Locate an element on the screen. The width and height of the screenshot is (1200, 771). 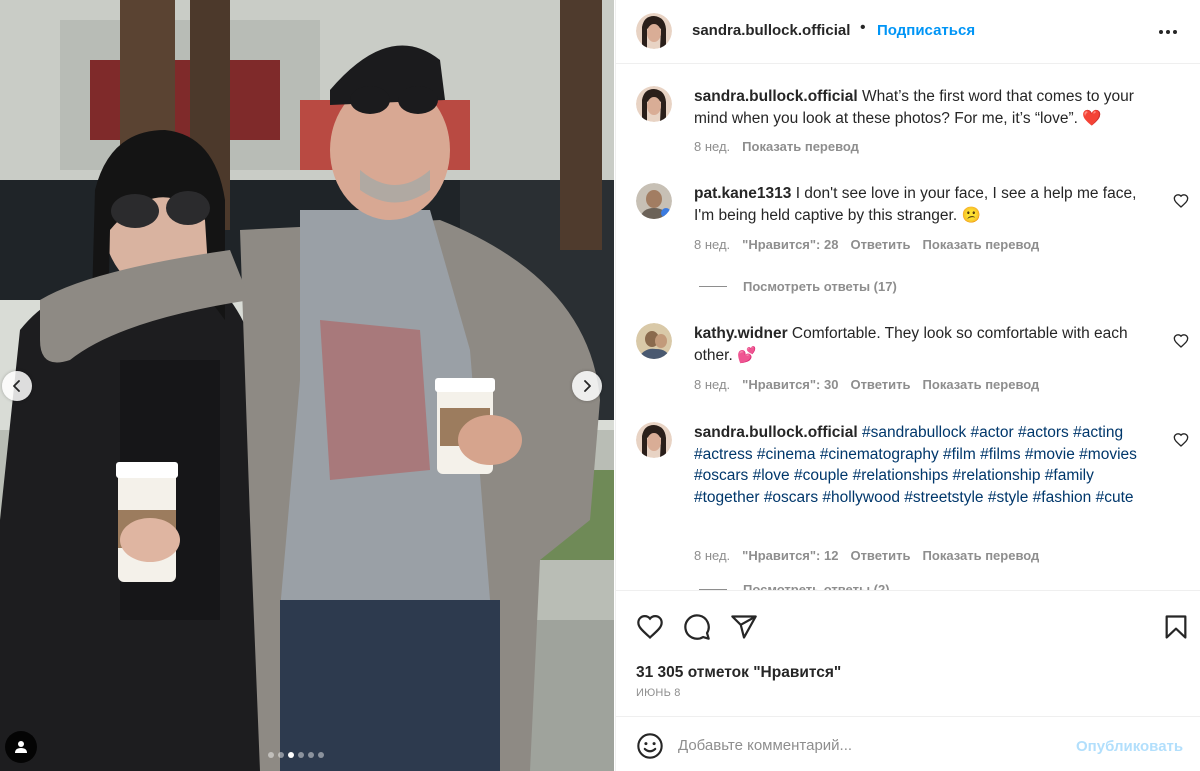
hashtag-link: #fashion is located at coordinates (1062, 497).